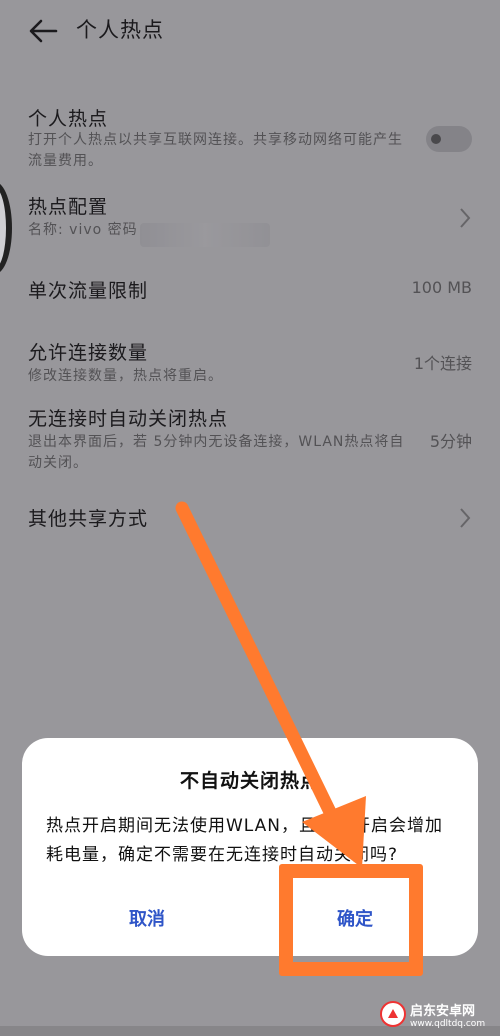 This screenshot has height=1036, width=500. Describe the element at coordinates (393, 1014) in the screenshot. I see `watermark-logo-icon` at that location.